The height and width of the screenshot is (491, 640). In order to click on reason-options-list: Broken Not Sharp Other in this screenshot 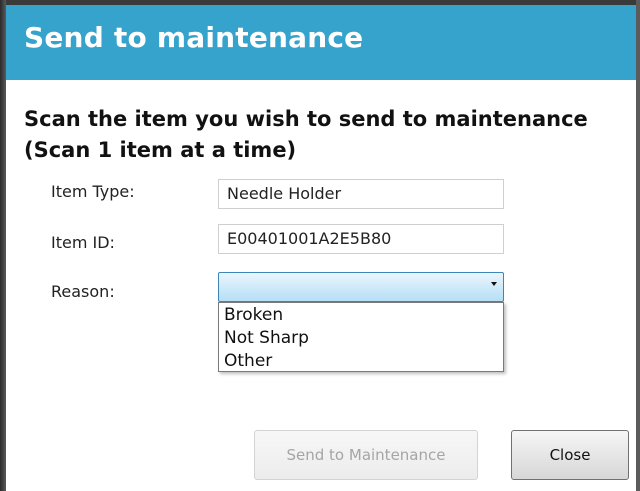, I will do `click(361, 337)`.